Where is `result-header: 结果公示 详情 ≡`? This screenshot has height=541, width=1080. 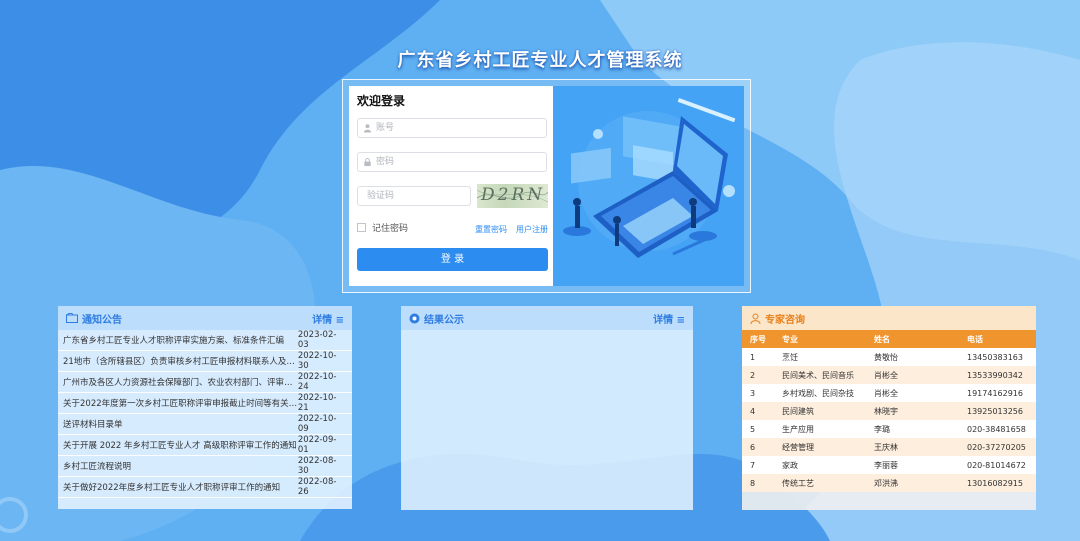 result-header: 结果公示 详情 ≡ is located at coordinates (547, 318).